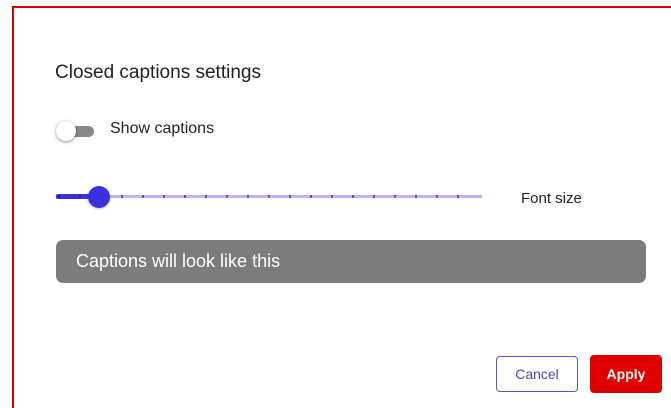  Describe the element at coordinates (537, 374) in the screenshot. I see `cancel-button: Cancel` at that location.